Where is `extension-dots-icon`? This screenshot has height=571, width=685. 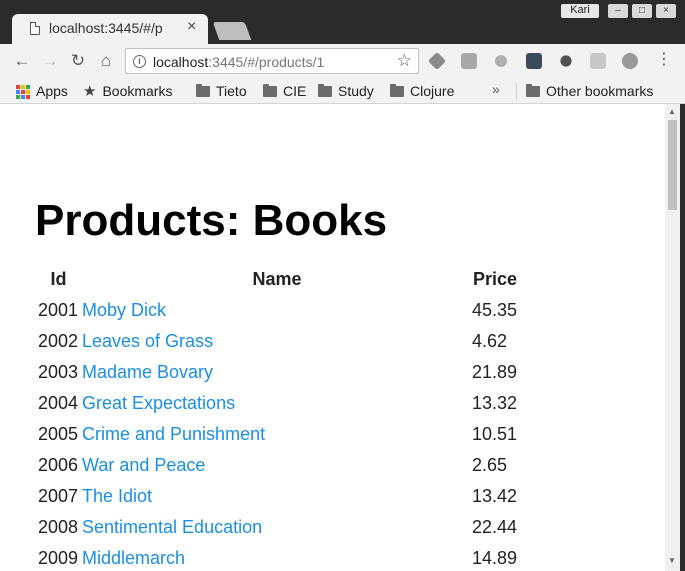
extension-dots-icon is located at coordinates (534, 61).